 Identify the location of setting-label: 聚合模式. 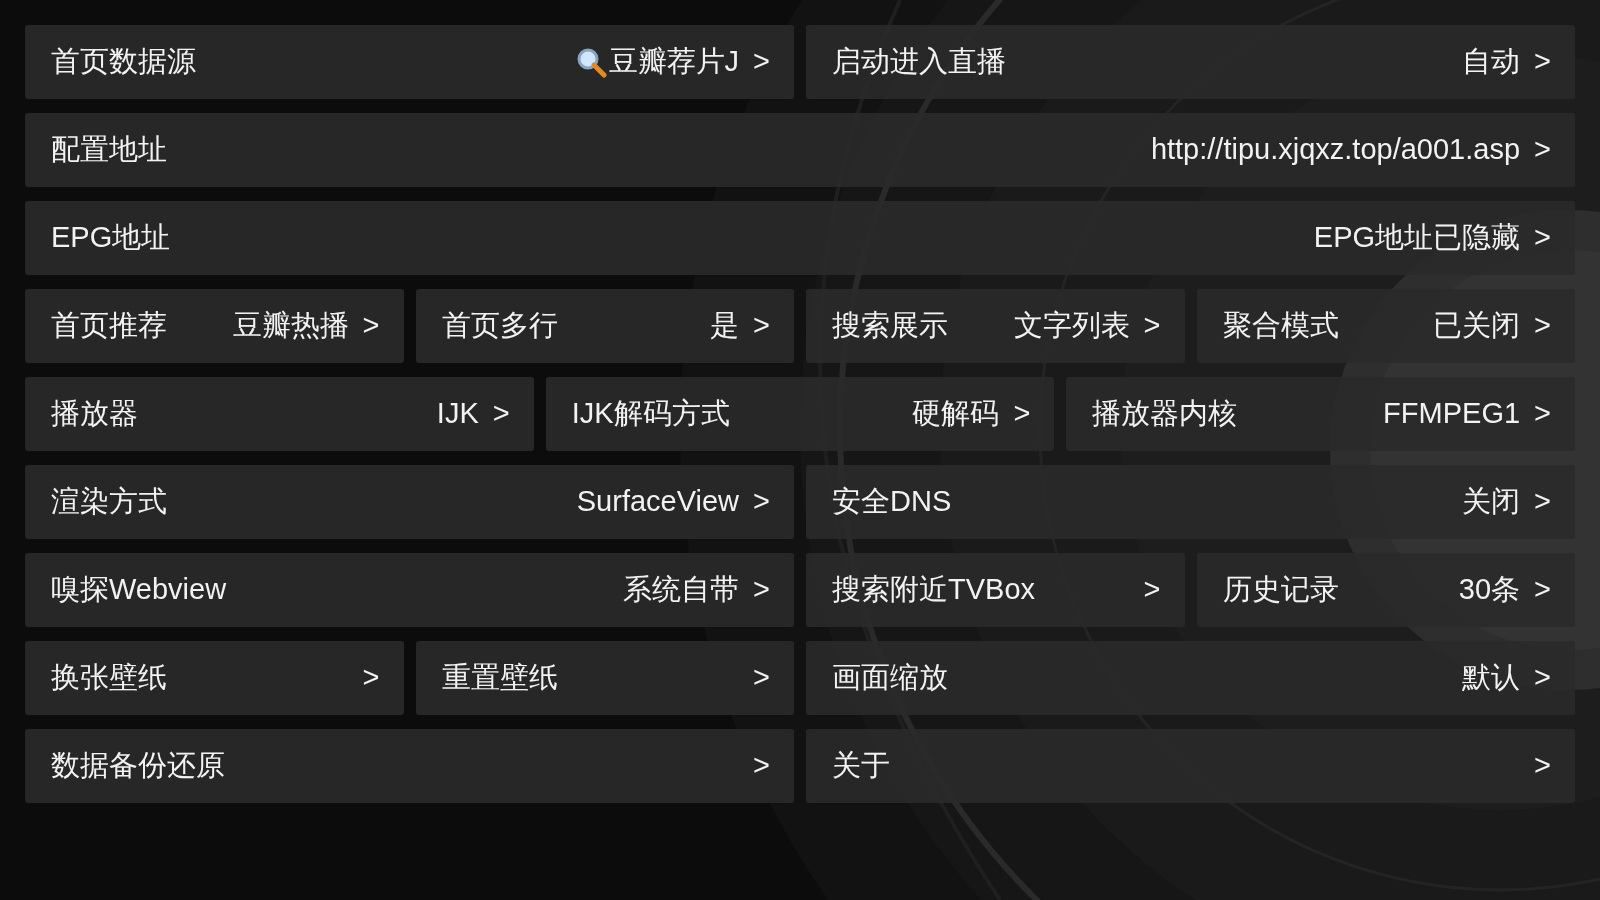
(1280, 326).